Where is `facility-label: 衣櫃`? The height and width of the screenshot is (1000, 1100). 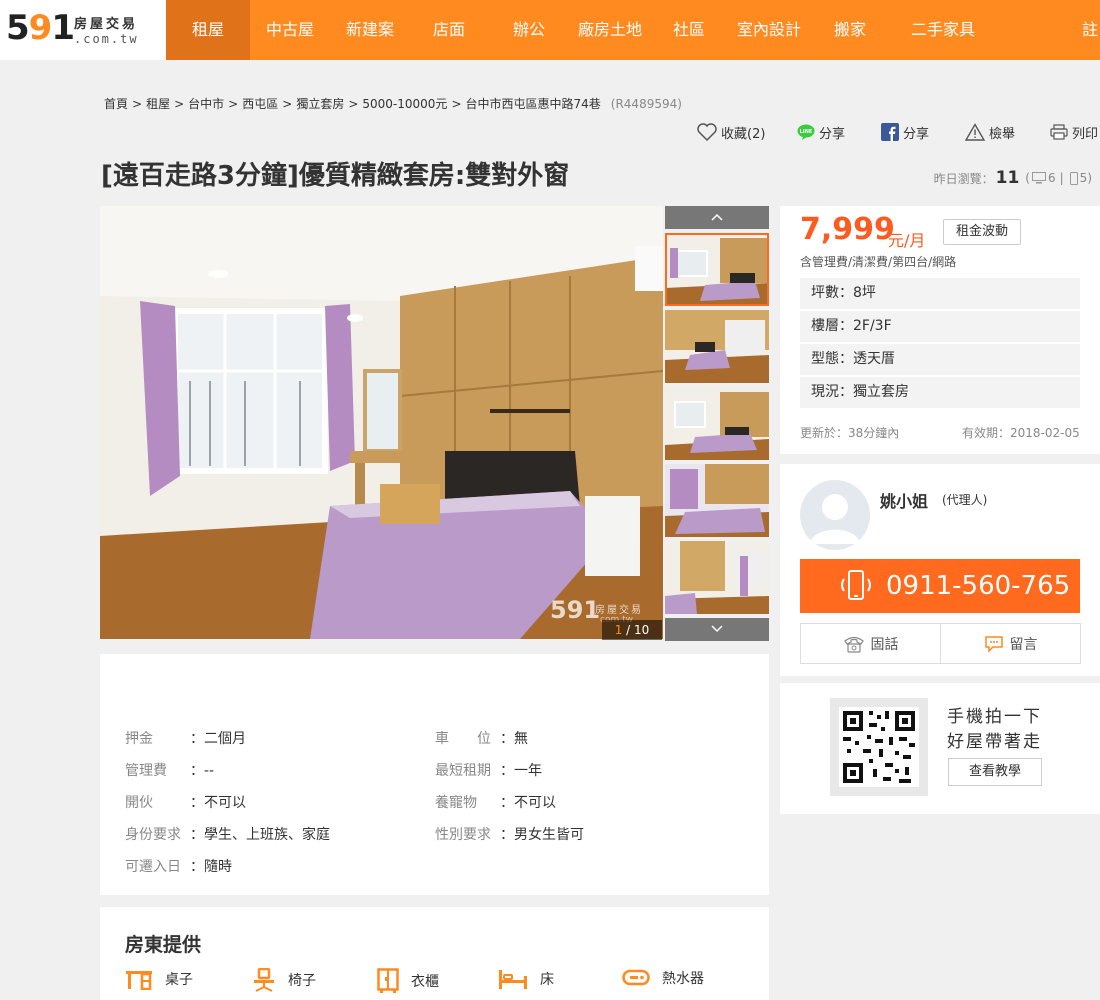 facility-label: 衣櫃 is located at coordinates (425, 982).